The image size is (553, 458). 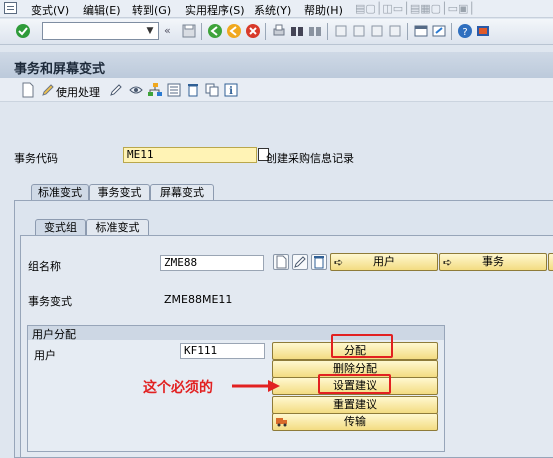 What do you see at coordinates (198, 299) in the screenshot?
I see `transaction-variant-value: ZME88ME11` at bounding box center [198, 299].